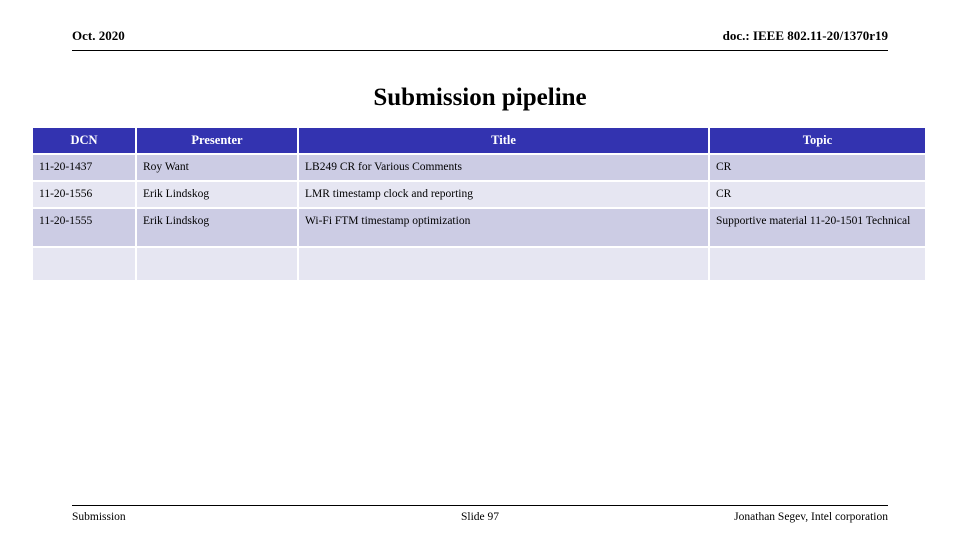 Image resolution: width=960 pixels, height=540 pixels. Describe the element at coordinates (85, 228) in the screenshot. I see `cell-dcn: 11-20-1555` at that location.